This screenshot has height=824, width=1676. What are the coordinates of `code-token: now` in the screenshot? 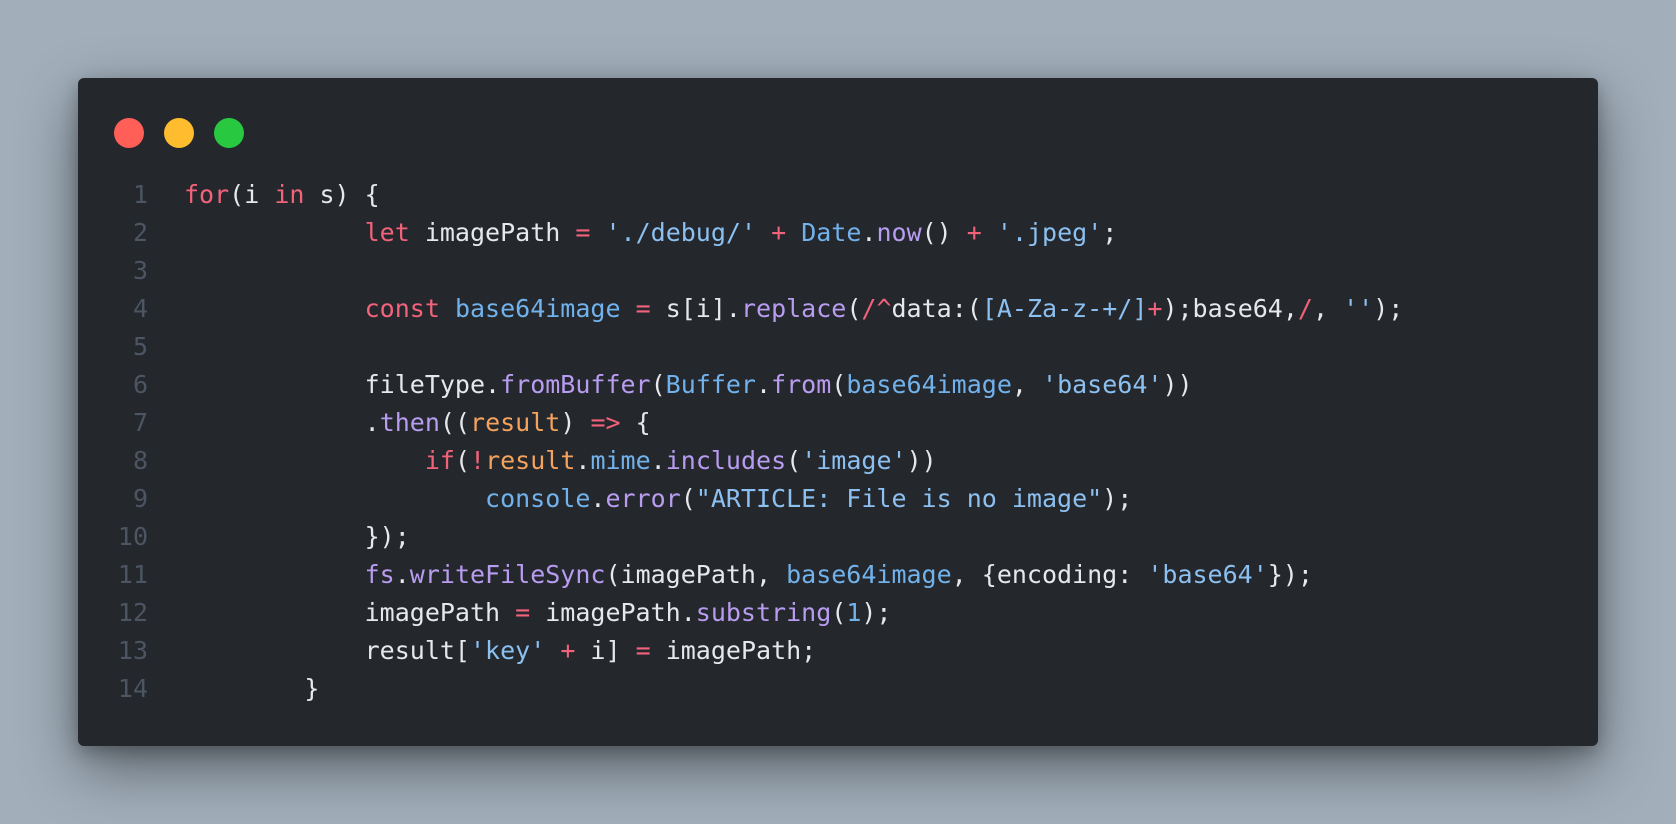 It's located at (899, 232).